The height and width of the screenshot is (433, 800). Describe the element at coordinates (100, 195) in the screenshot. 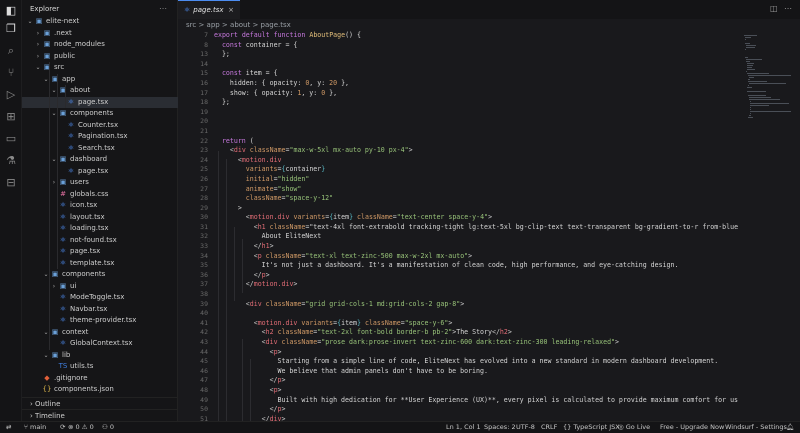

I see `file-item: # globals.css` at that location.